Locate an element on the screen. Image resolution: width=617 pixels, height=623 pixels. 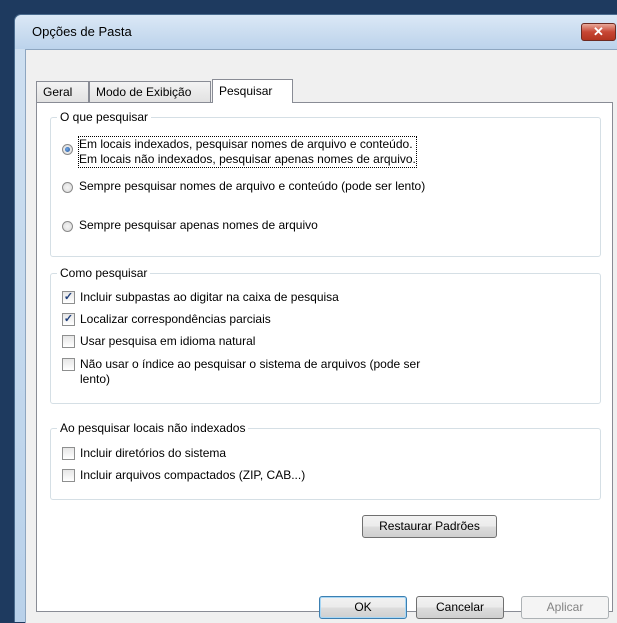
close-icon: ✕ is located at coordinates (598, 31).